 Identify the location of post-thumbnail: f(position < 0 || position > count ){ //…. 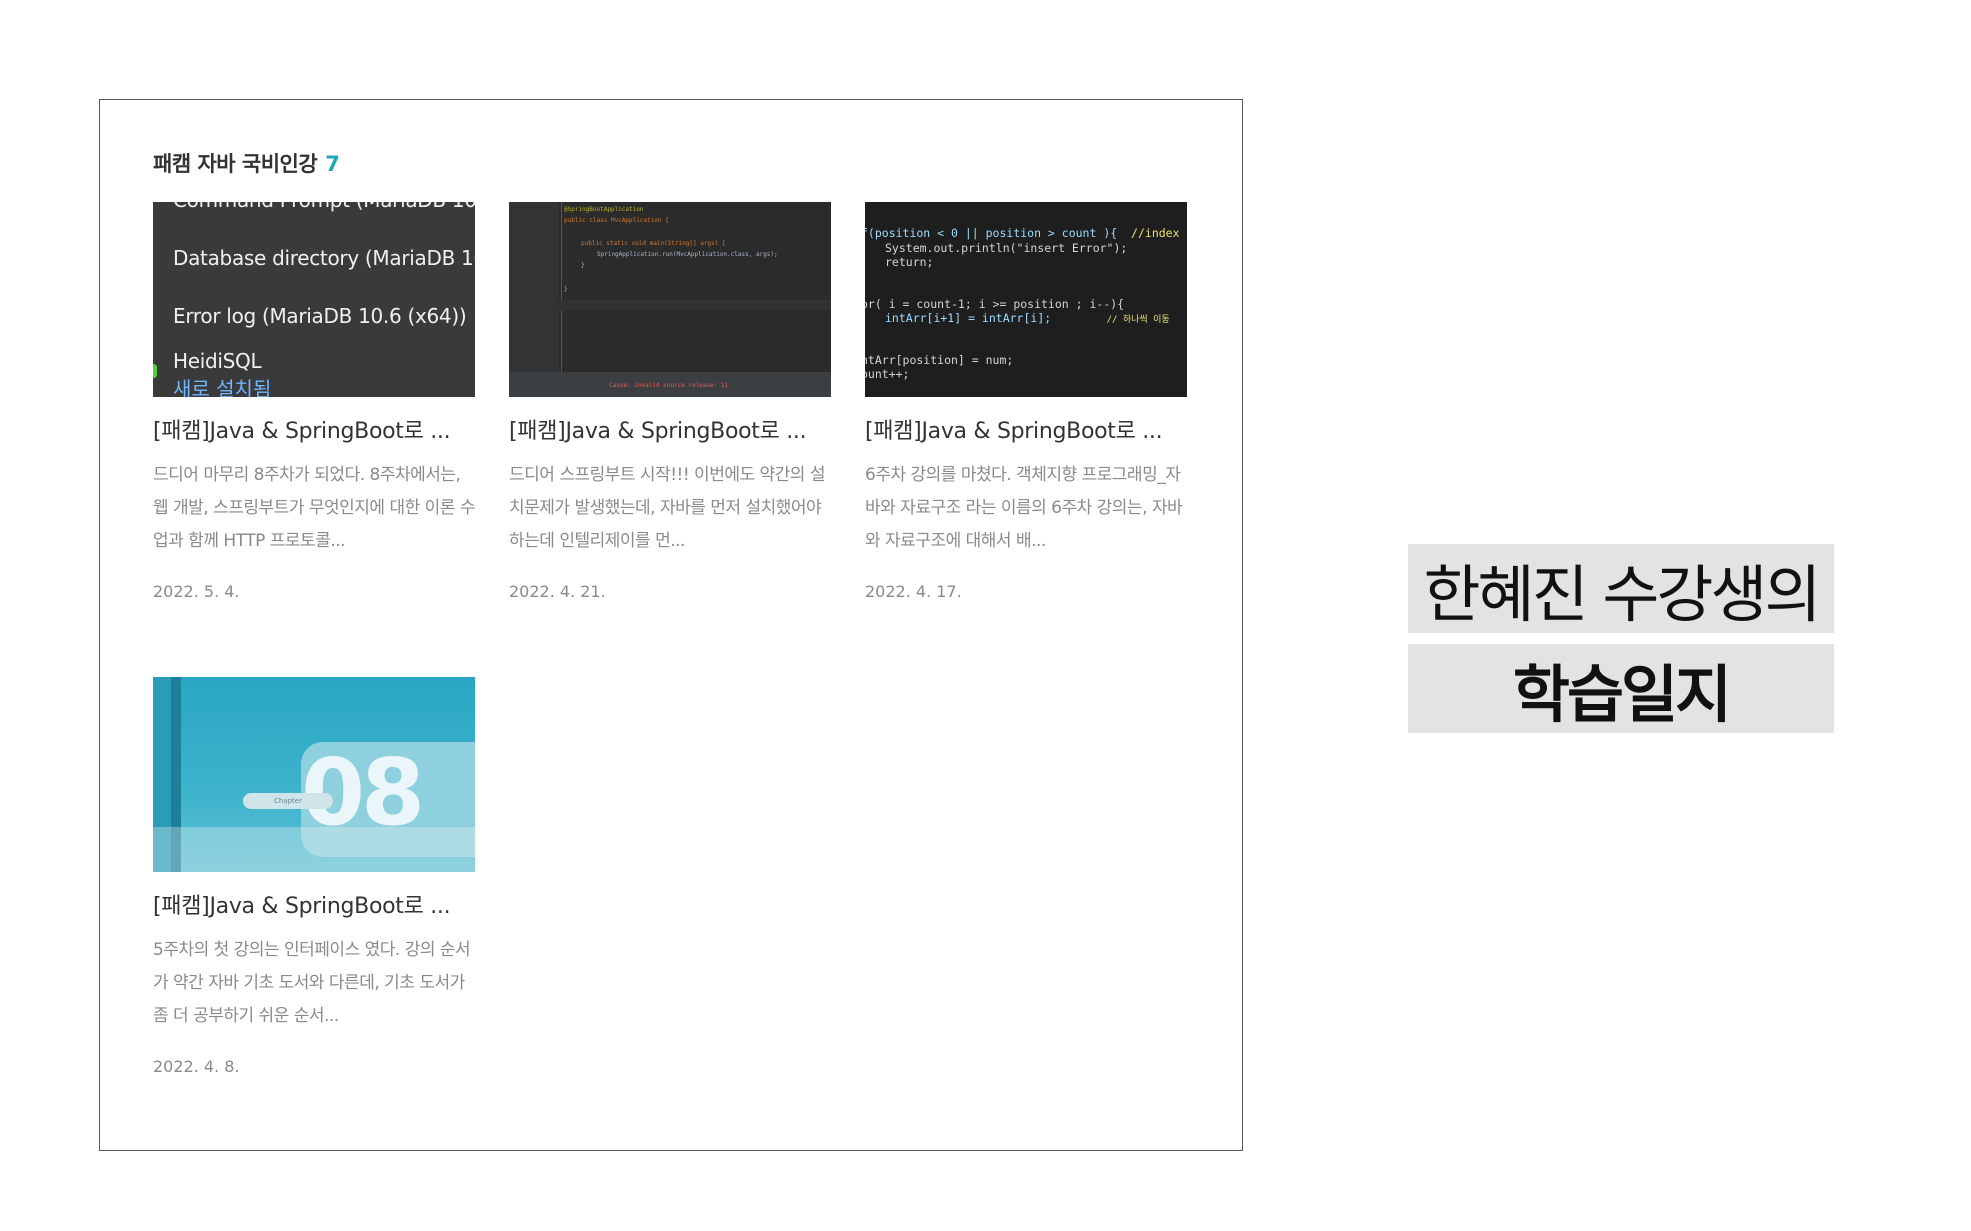
(1026, 299).